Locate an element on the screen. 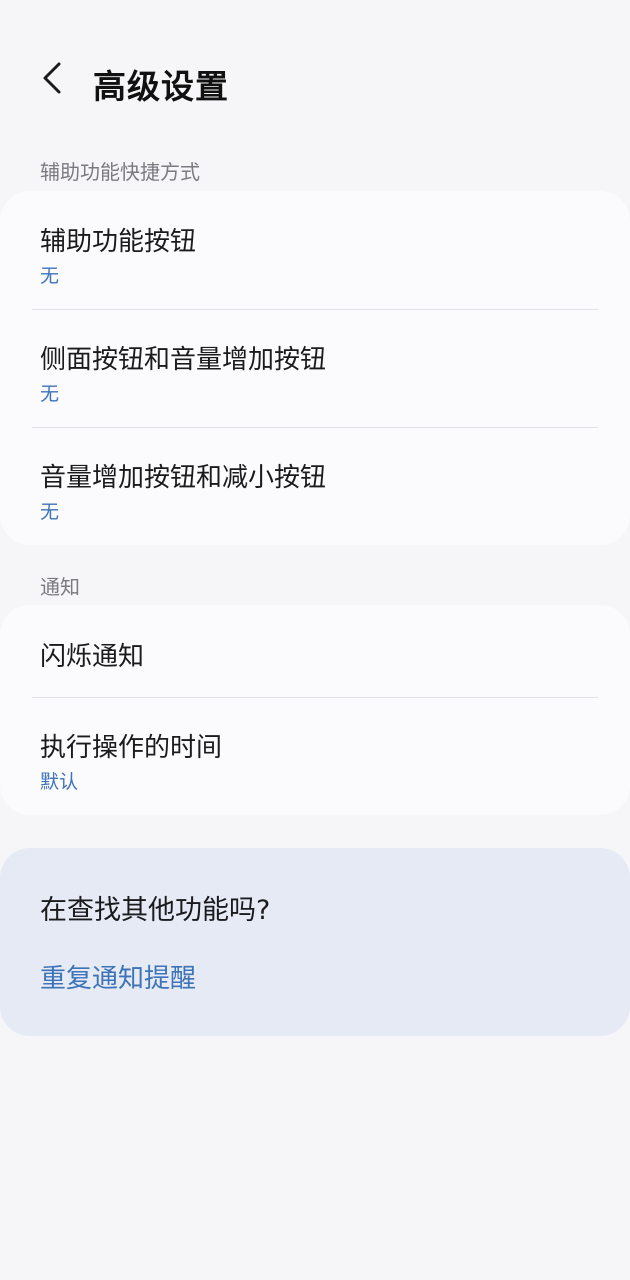  chevron-left-icon is located at coordinates (52, 80).